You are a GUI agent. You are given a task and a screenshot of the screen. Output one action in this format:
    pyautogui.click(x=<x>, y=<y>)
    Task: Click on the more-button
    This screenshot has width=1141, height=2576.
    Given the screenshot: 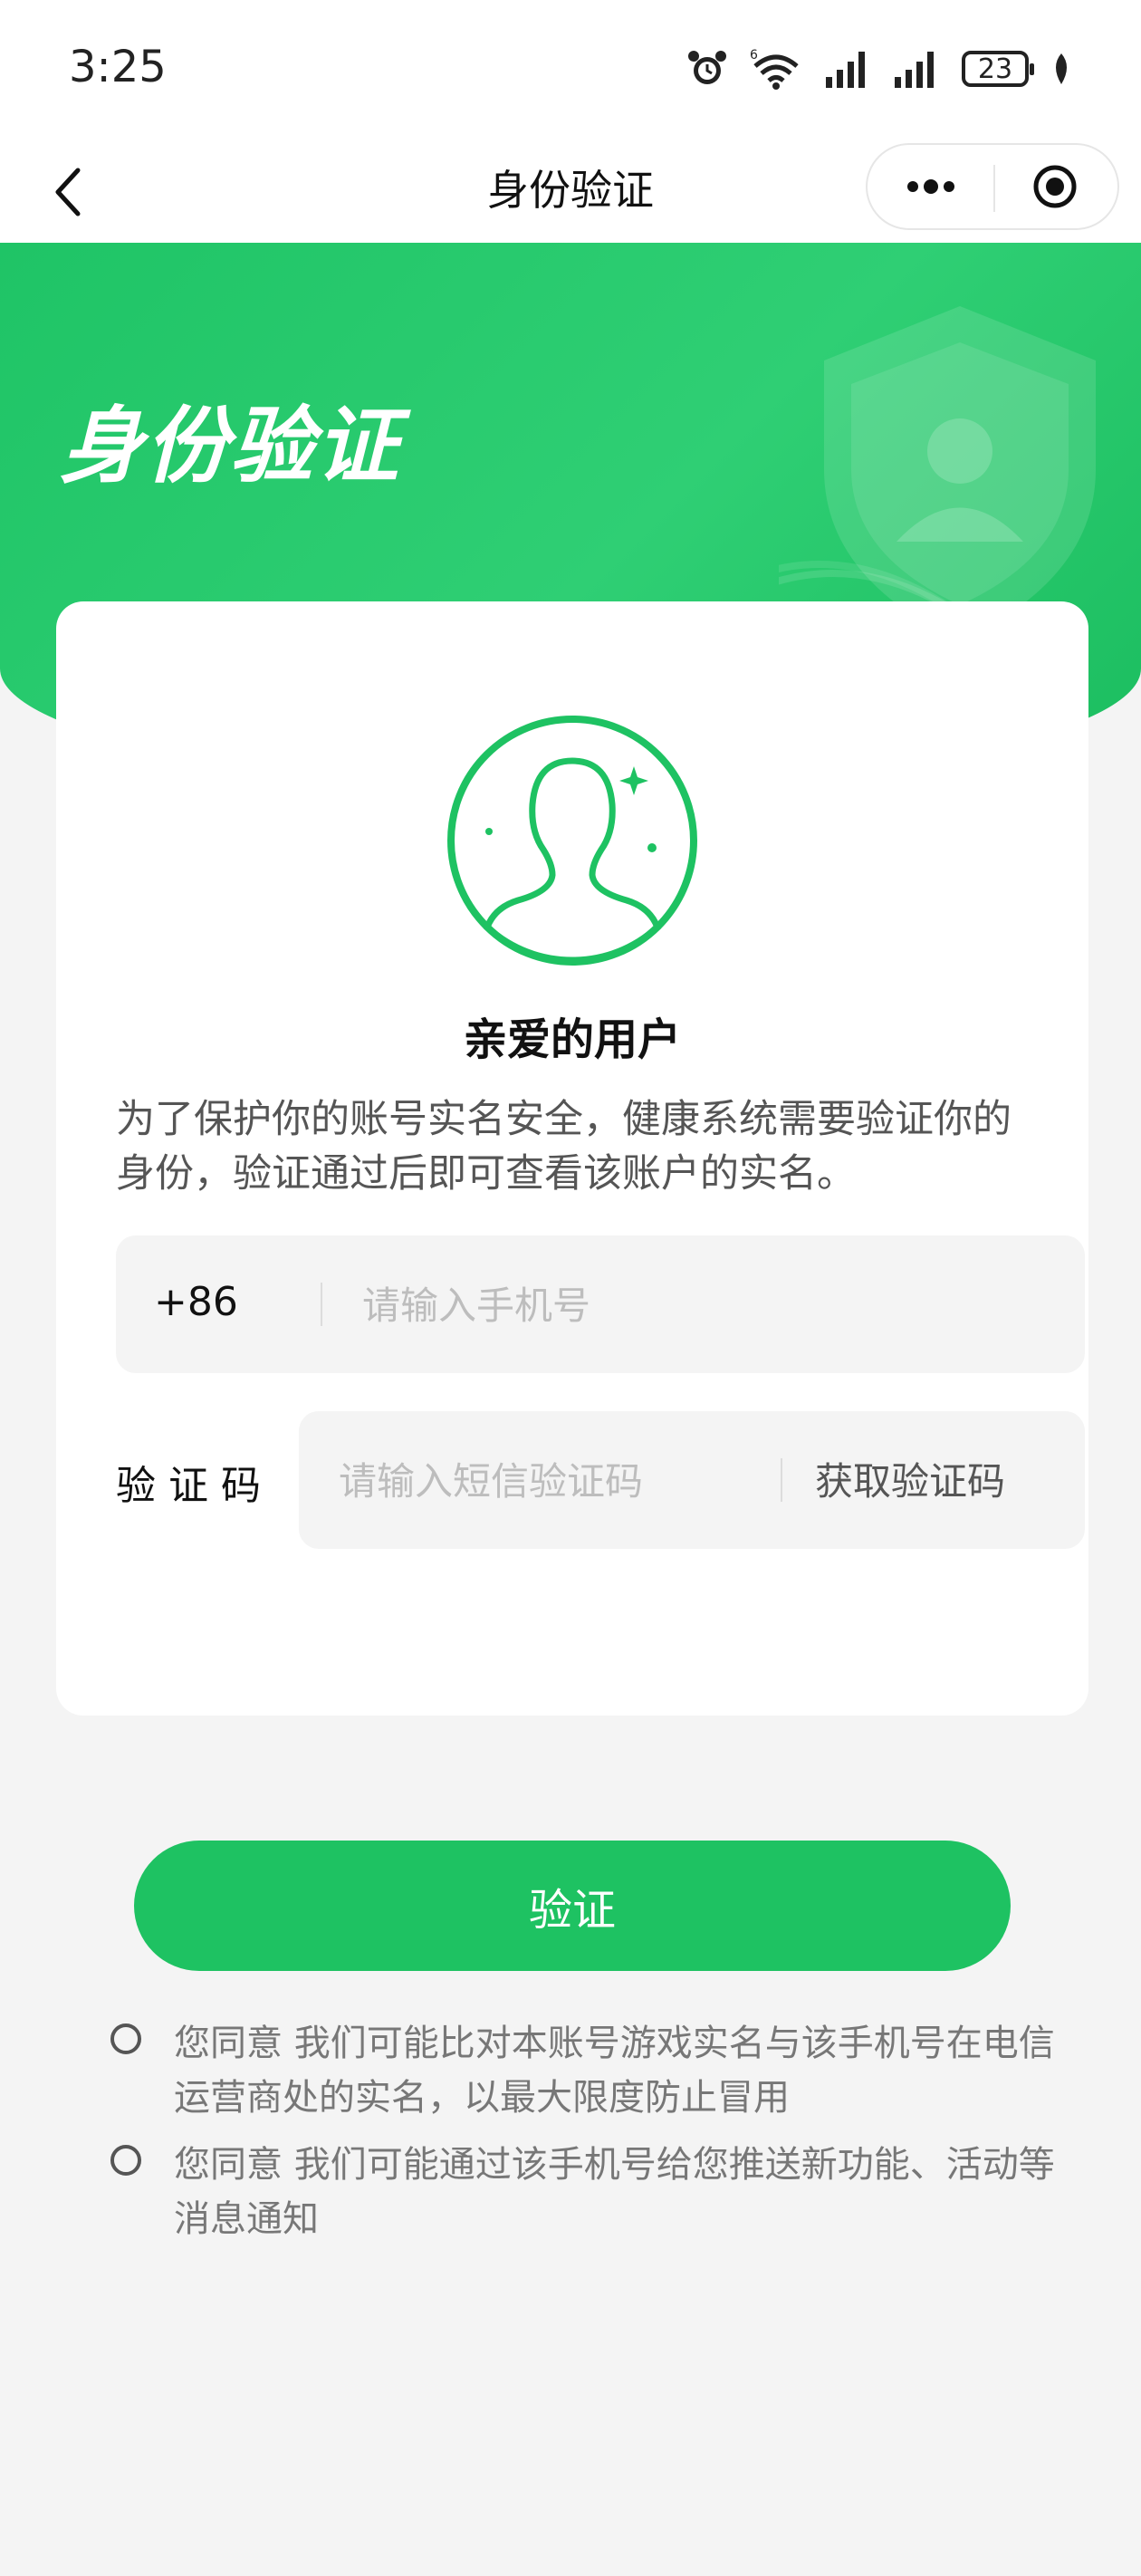 What is the action you would take?
    pyautogui.click(x=931, y=186)
    